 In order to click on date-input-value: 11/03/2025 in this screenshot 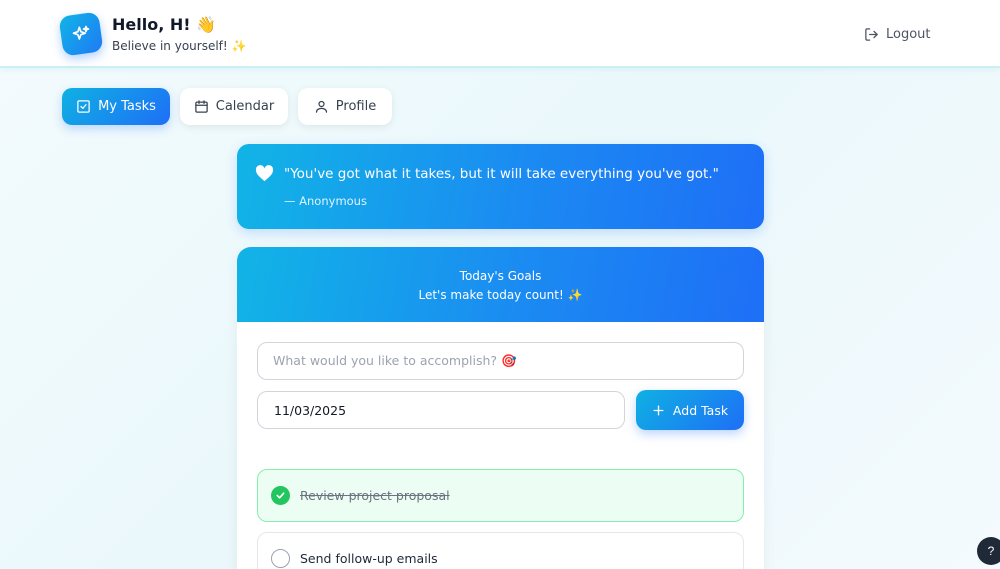, I will do `click(310, 410)`.